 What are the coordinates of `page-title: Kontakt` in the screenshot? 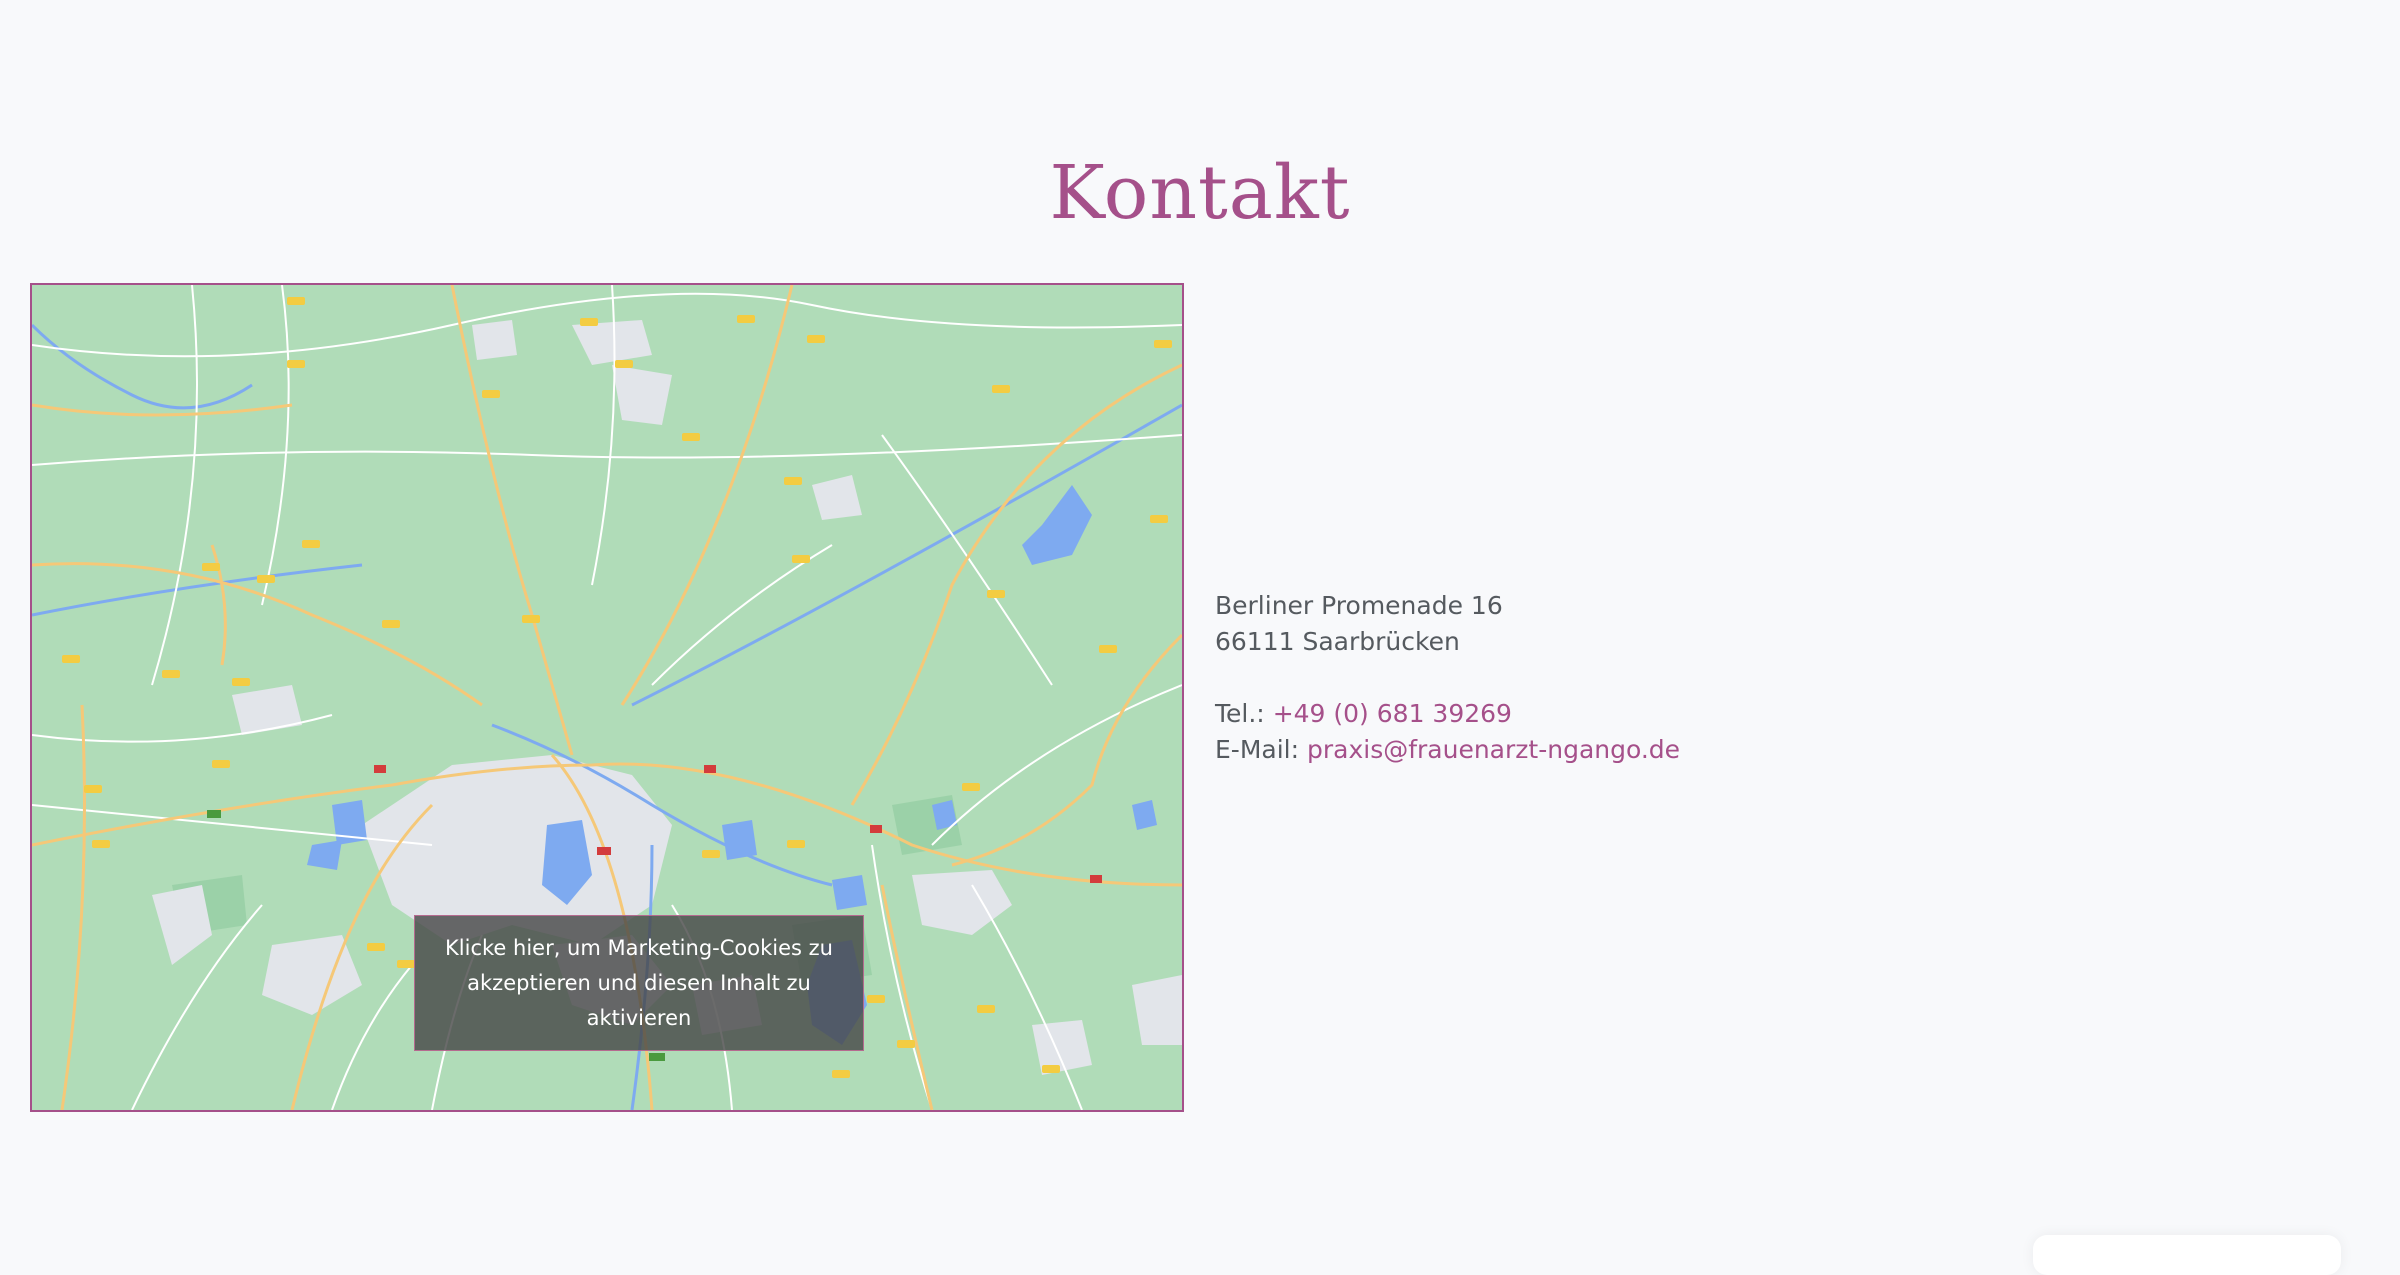 It's located at (1200, 193).